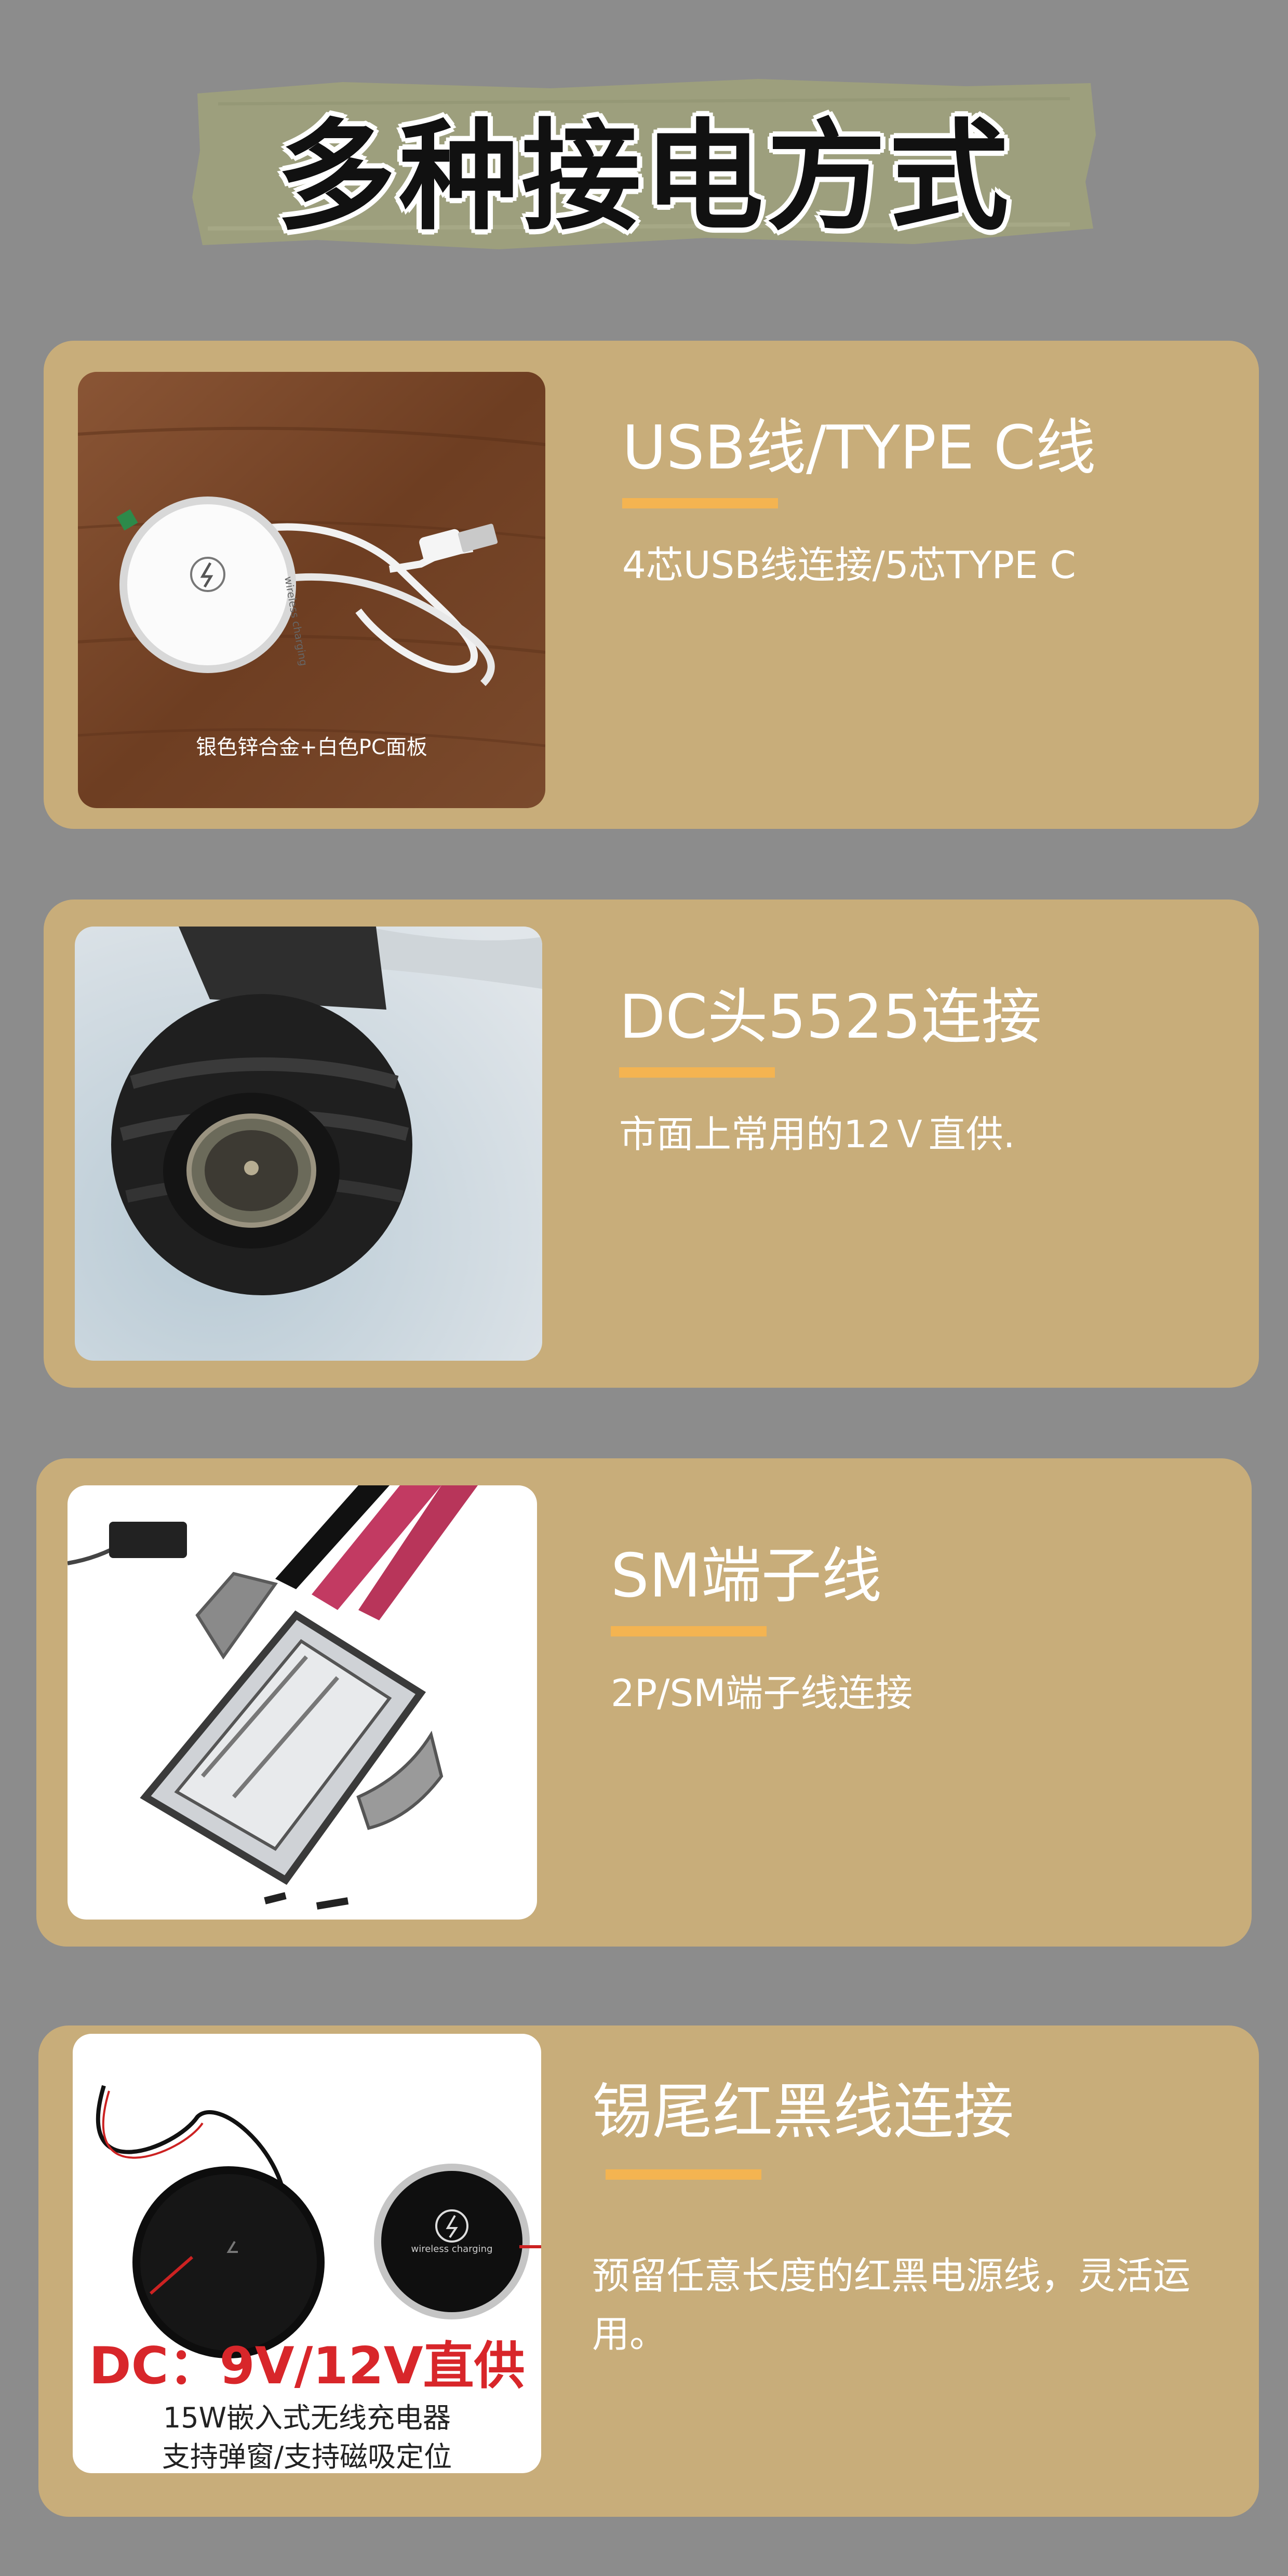  Describe the element at coordinates (307, 2417) in the screenshot. I see `photo-line-1: 15W嵌入式无线充电器` at that location.